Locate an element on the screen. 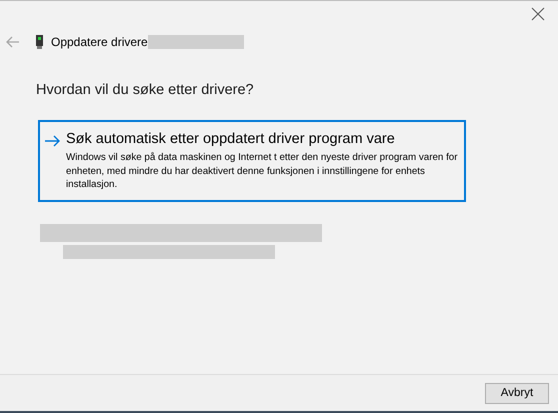 This screenshot has height=413, width=558. cancel-button: Avbryt is located at coordinates (517, 393).